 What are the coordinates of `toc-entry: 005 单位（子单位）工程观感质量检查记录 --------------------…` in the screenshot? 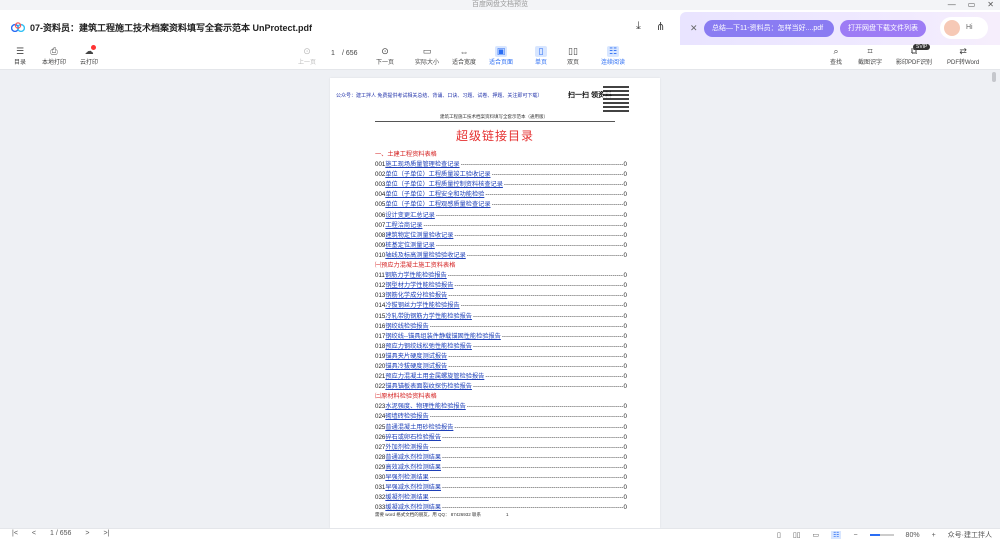 It's located at (501, 205).